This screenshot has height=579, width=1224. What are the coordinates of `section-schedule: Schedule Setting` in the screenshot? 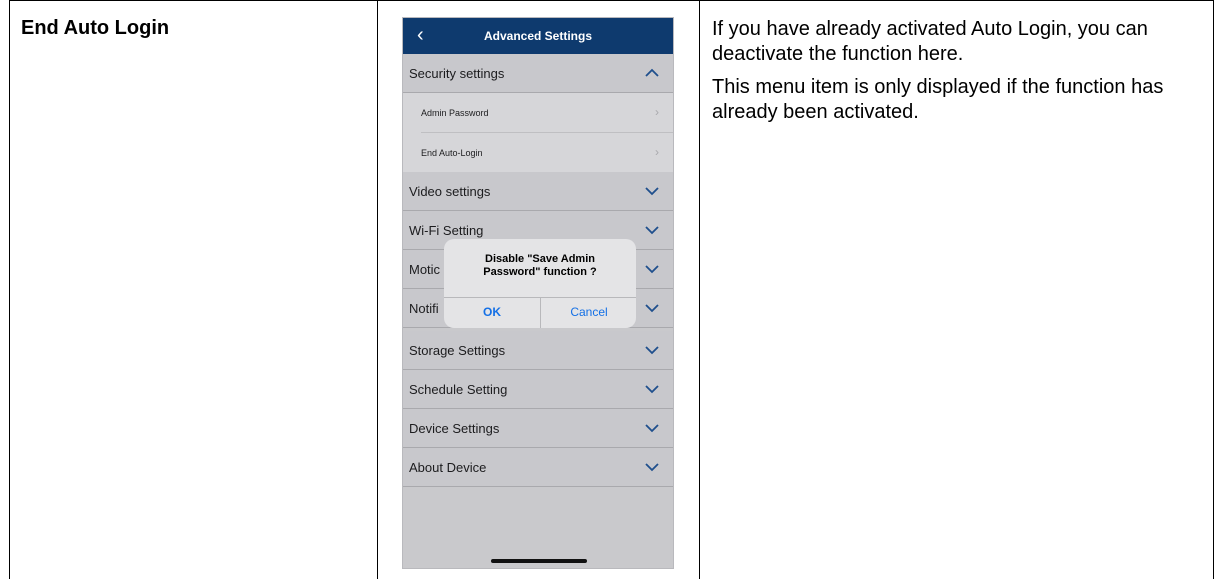 It's located at (538, 389).